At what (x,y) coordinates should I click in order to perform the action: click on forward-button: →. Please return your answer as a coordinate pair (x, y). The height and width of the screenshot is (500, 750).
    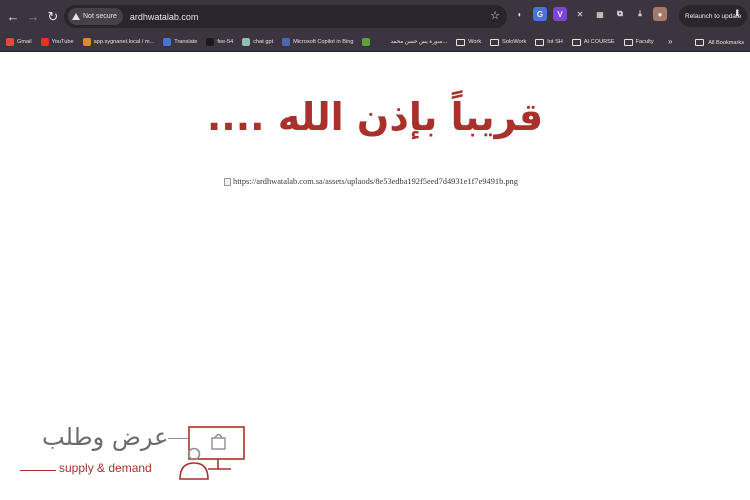
    Looking at the image, I should click on (33, 17).